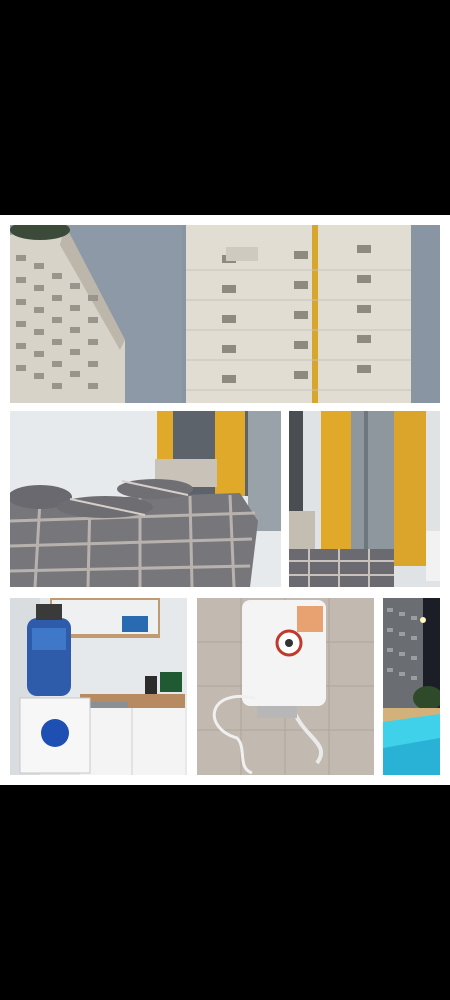  Describe the element at coordinates (411, 686) in the screenshot. I see `photo-pool-night` at that location.